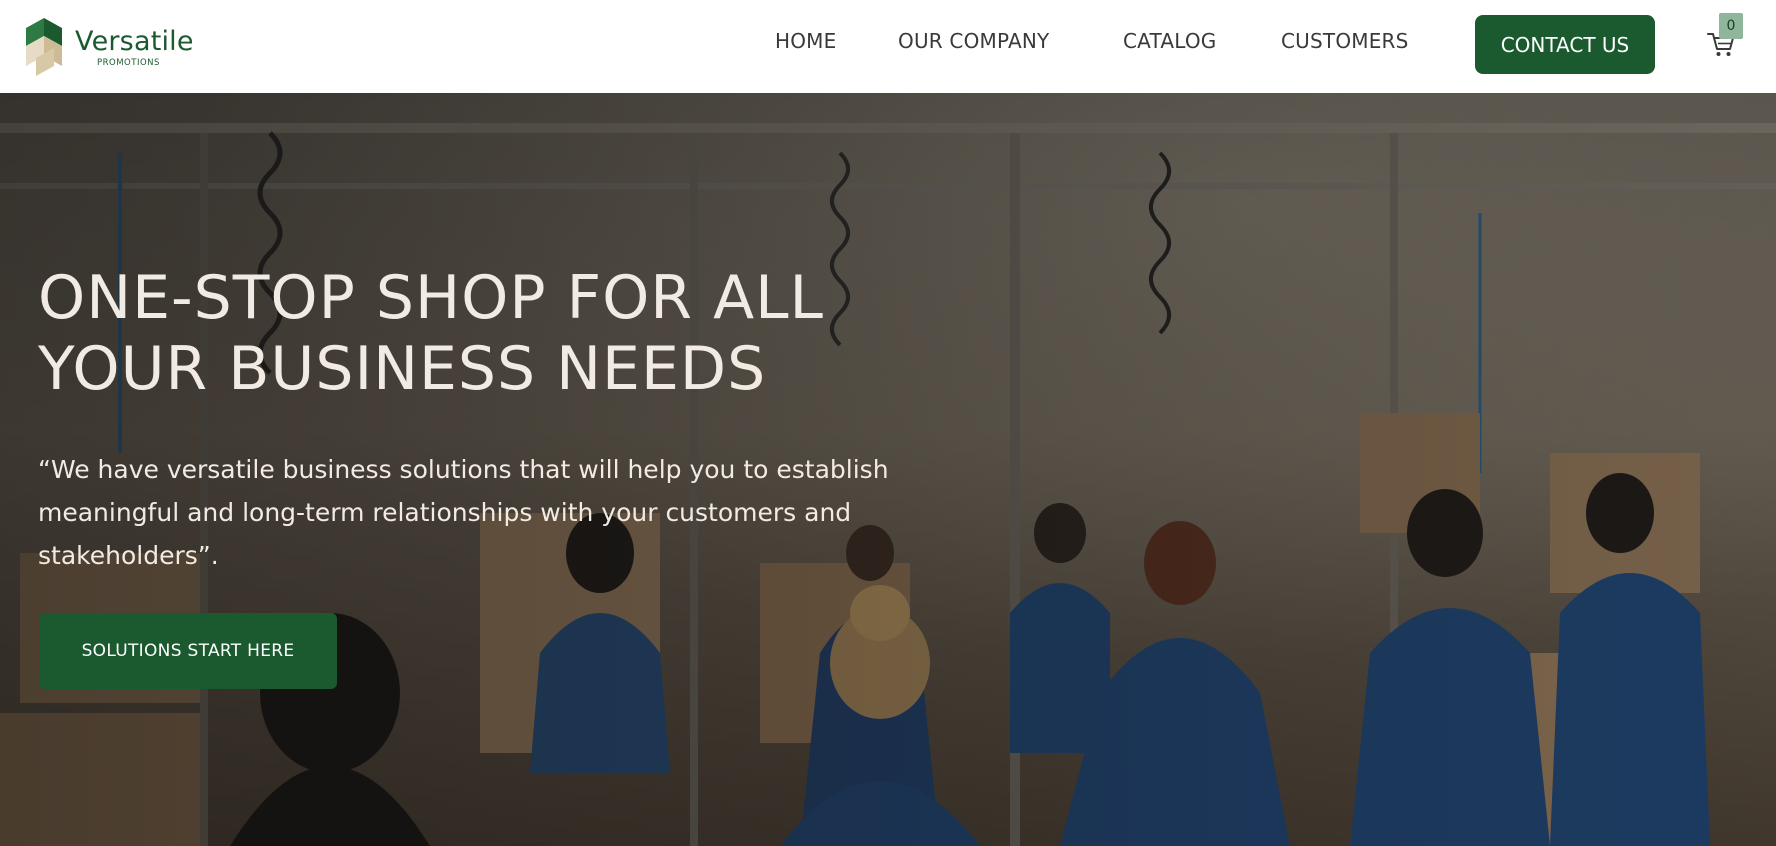  What do you see at coordinates (44, 47) in the screenshot?
I see `logo-mark-icon` at bounding box center [44, 47].